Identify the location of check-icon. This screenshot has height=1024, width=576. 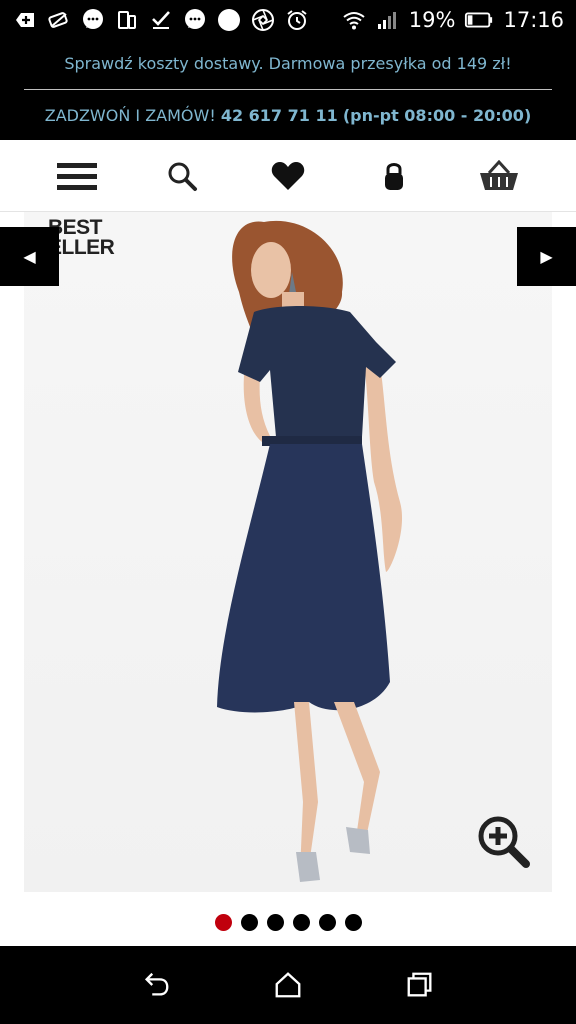
(161, 20).